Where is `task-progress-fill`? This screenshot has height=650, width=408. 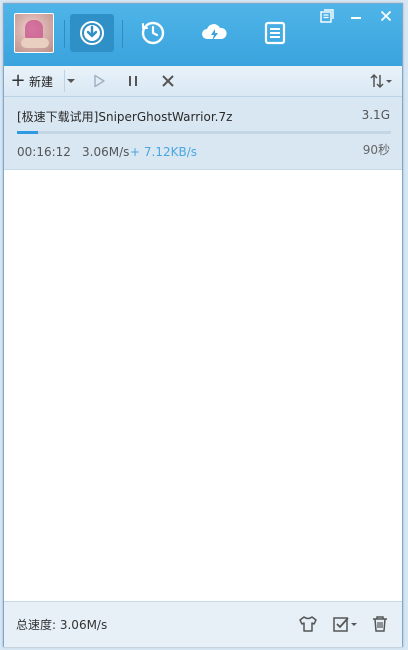 task-progress-fill is located at coordinates (27, 132).